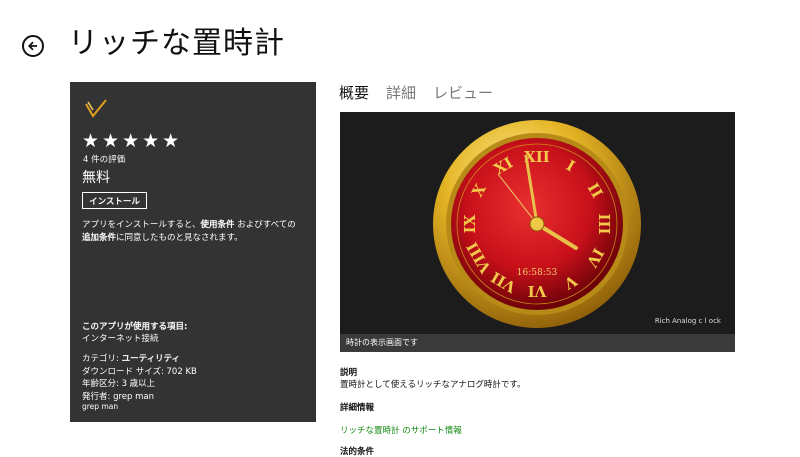 The width and height of the screenshot is (800, 457). What do you see at coordinates (354, 92) in the screenshot?
I see `tab-overview: 概要` at bounding box center [354, 92].